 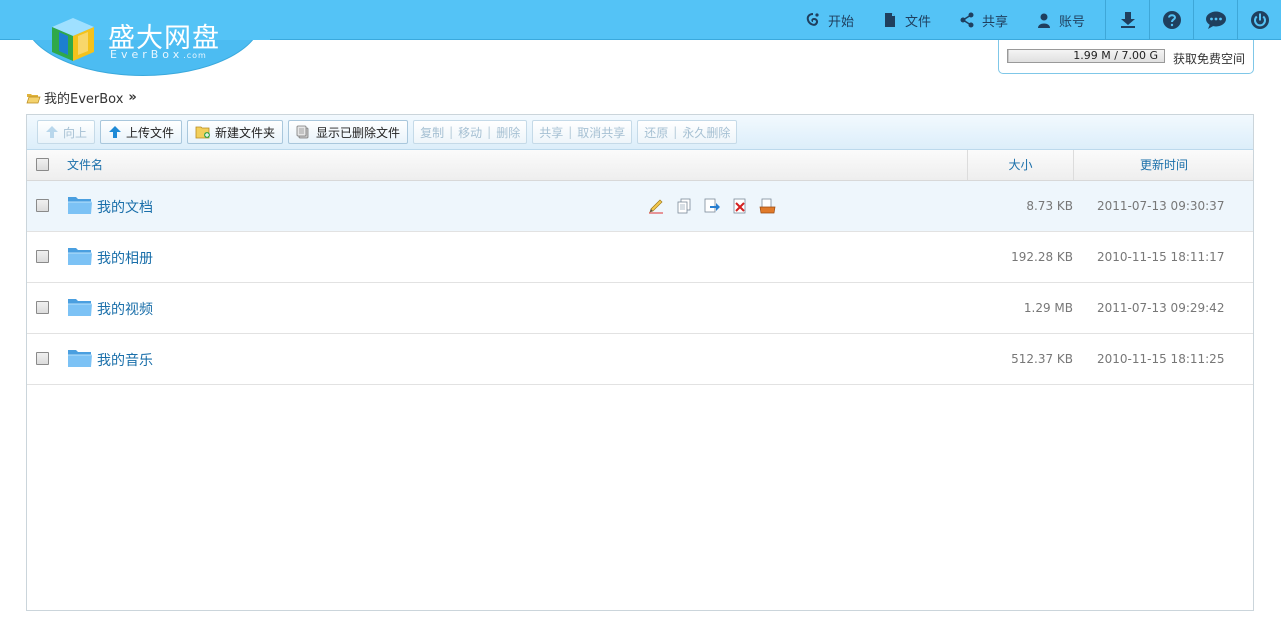 I want to click on share-action: 共享, so click(x=551, y=132).